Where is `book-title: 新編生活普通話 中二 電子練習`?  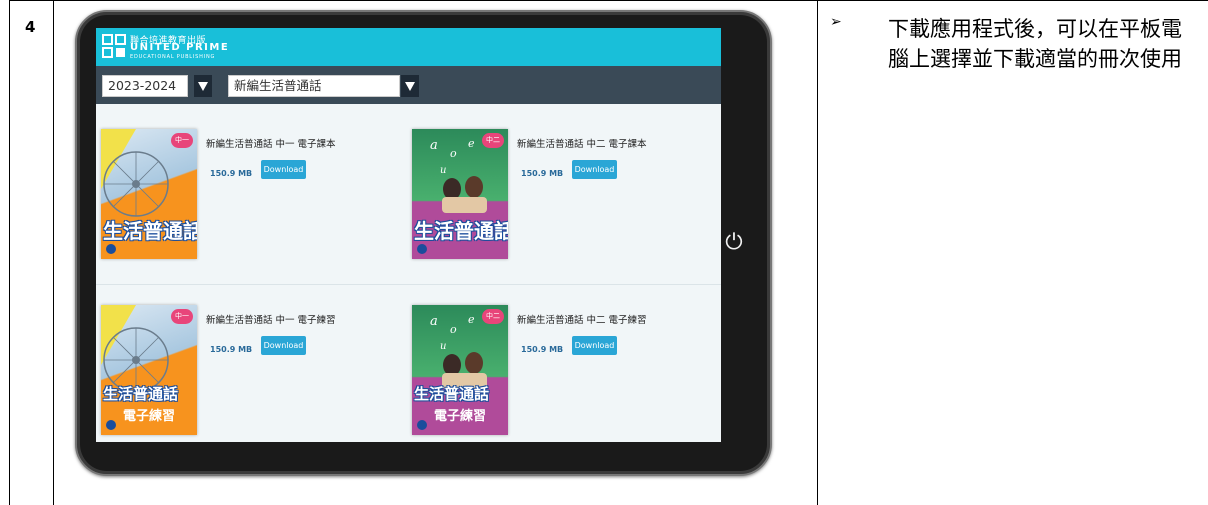
book-title: 新編生活普通話 中二 電子練習 is located at coordinates (582, 320).